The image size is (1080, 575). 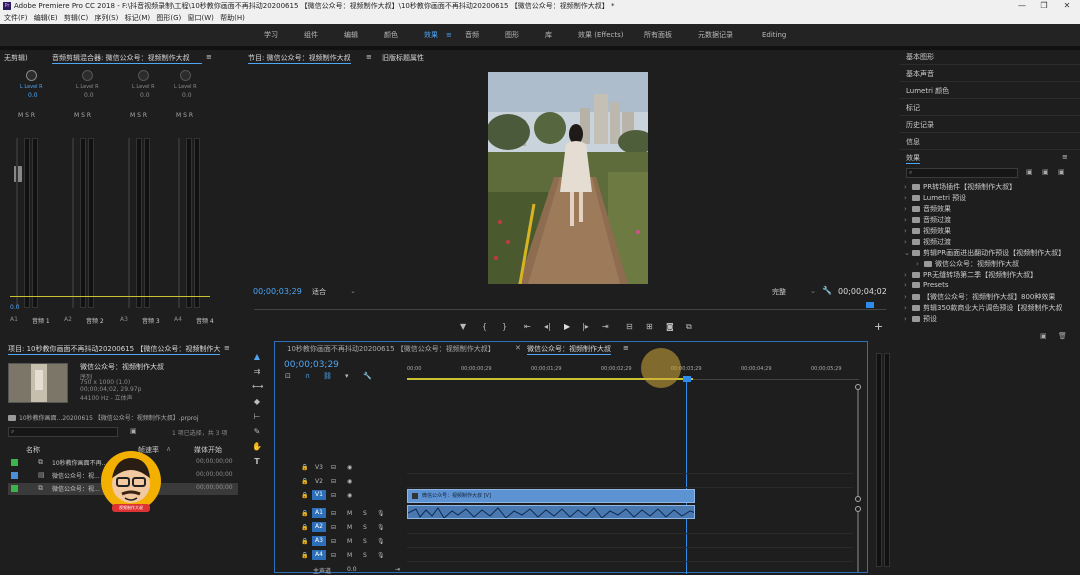 I want to click on effects-folder: › 预设, so click(x=920, y=319).